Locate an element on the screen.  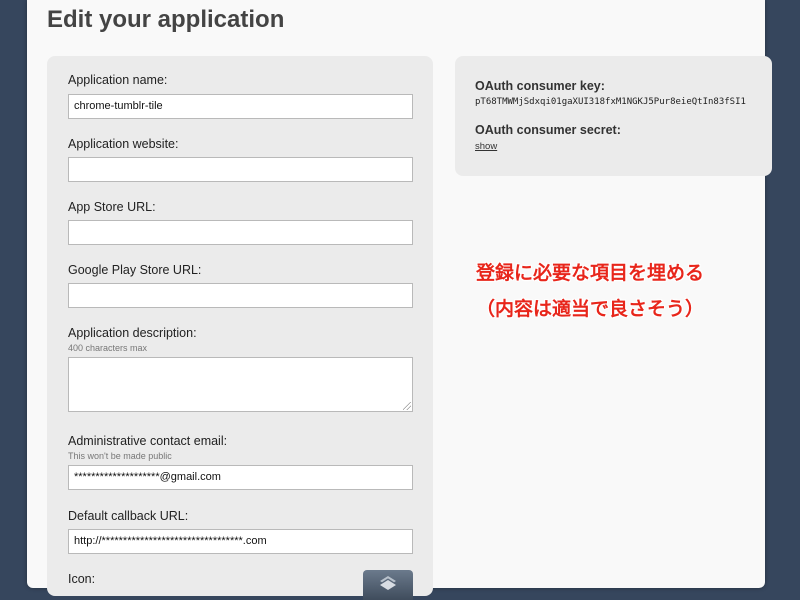
annotation-line-2: （内容は適当で良さそう） is located at coordinates (589, 309).